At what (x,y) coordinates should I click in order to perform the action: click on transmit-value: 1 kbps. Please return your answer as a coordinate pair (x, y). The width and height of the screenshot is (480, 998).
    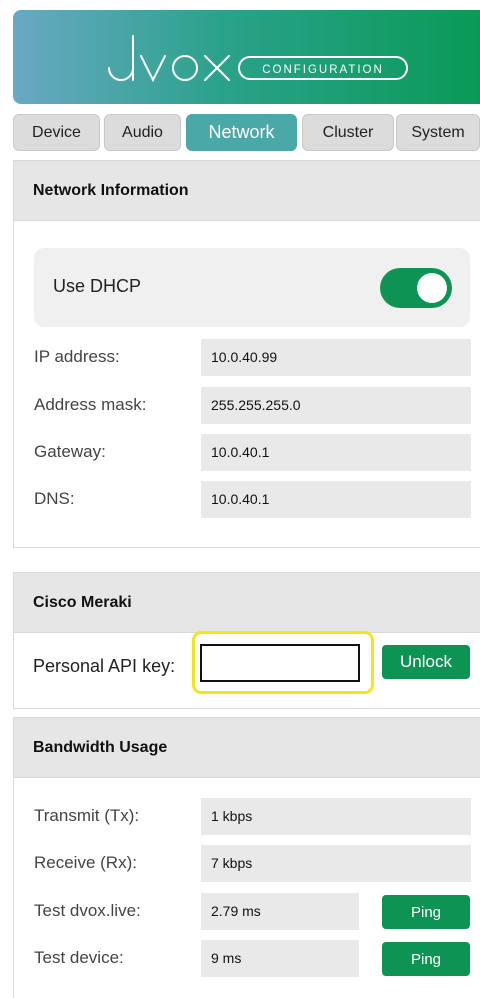
    Looking at the image, I should click on (336, 816).